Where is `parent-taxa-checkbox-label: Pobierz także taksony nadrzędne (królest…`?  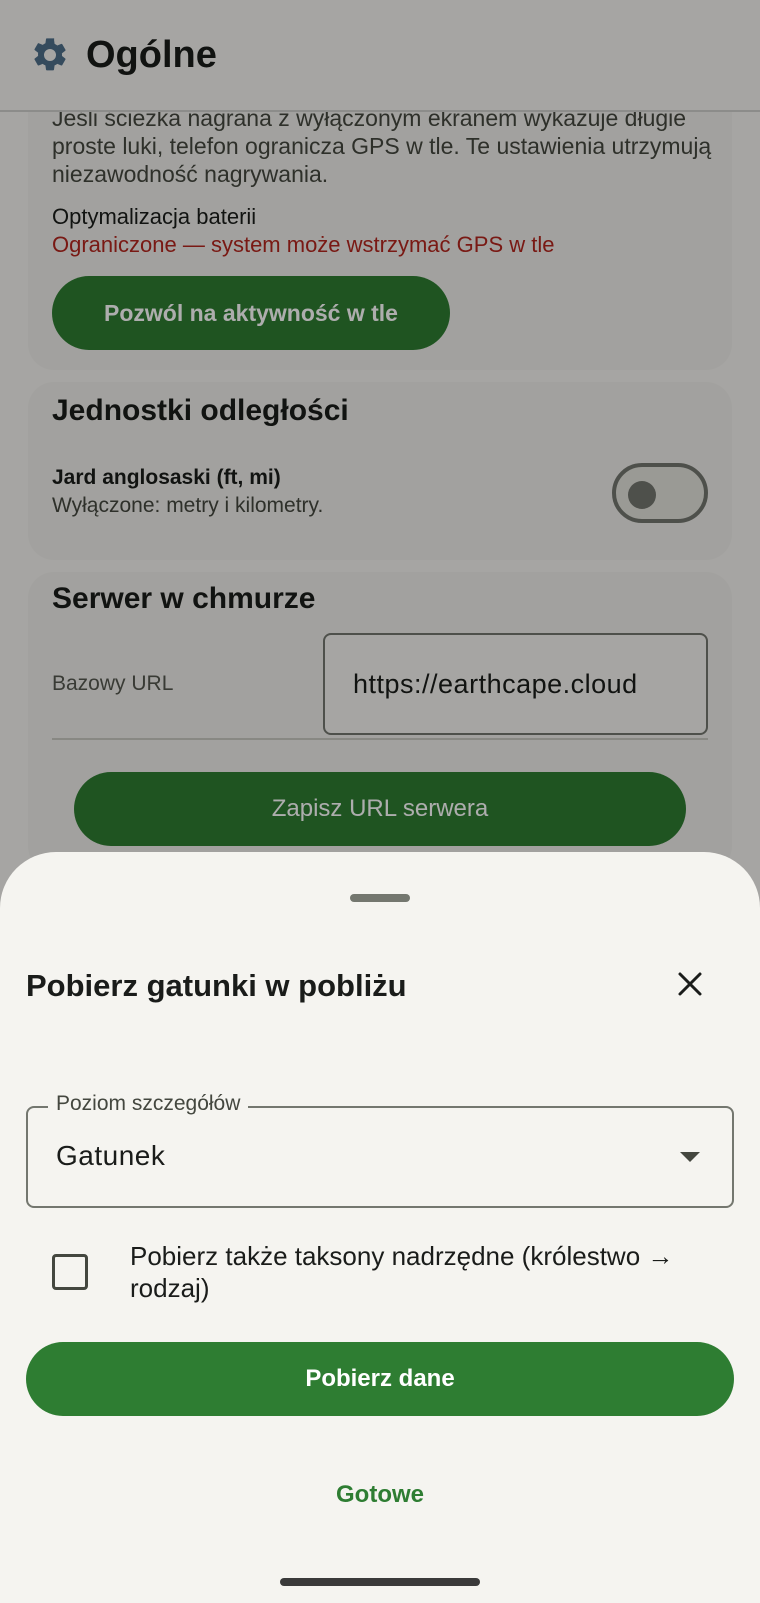 parent-taxa-checkbox-label: Pobierz także taksony nadrzędne (królest… is located at coordinates (425, 1272).